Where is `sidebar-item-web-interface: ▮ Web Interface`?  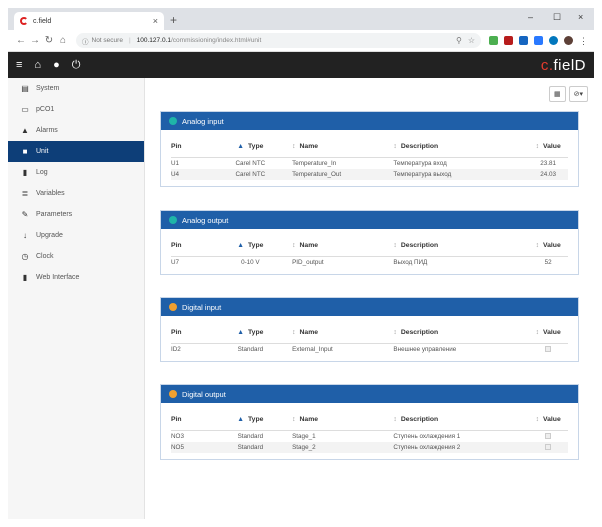
sidebar-item-web-interface: ▮ Web Interface is located at coordinates (76, 277).